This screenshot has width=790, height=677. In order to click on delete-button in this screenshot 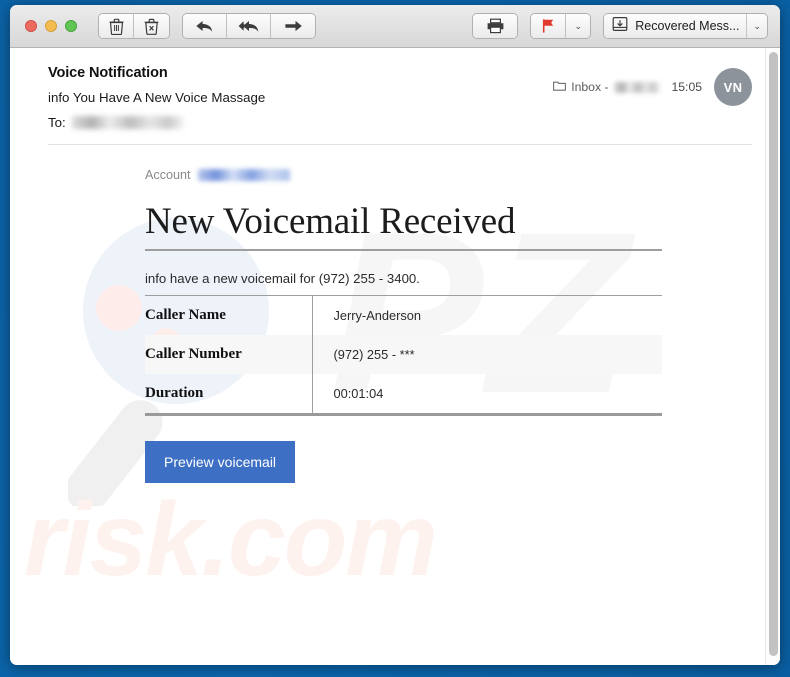, I will do `click(116, 26)`.